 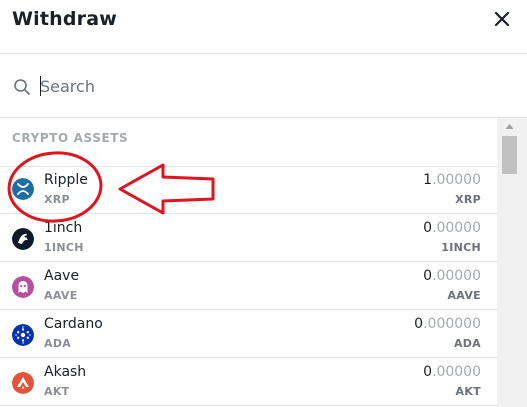 What do you see at coordinates (66, 180) in the screenshot?
I see `asset-name: Ripple` at bounding box center [66, 180].